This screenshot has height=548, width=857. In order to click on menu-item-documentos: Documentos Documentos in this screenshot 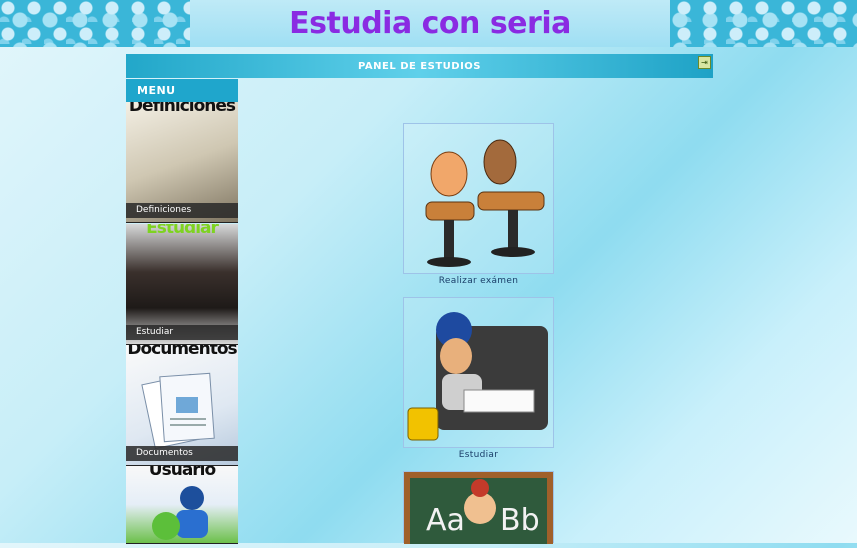, I will do `click(182, 405)`.